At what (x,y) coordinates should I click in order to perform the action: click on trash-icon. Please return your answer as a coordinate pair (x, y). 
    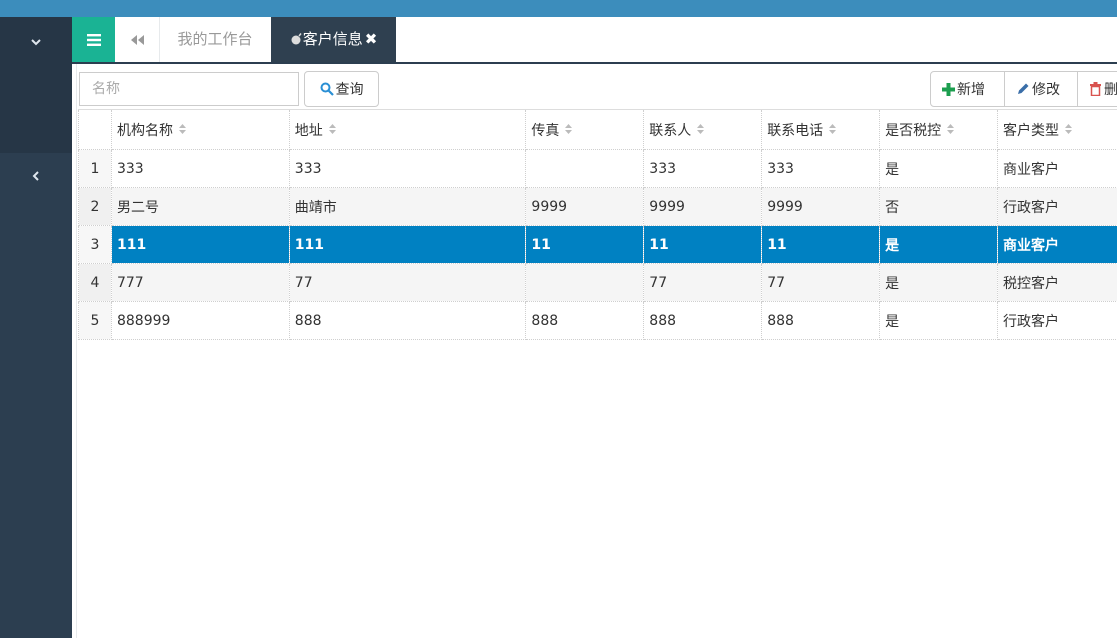
    Looking at the image, I should click on (1095, 89).